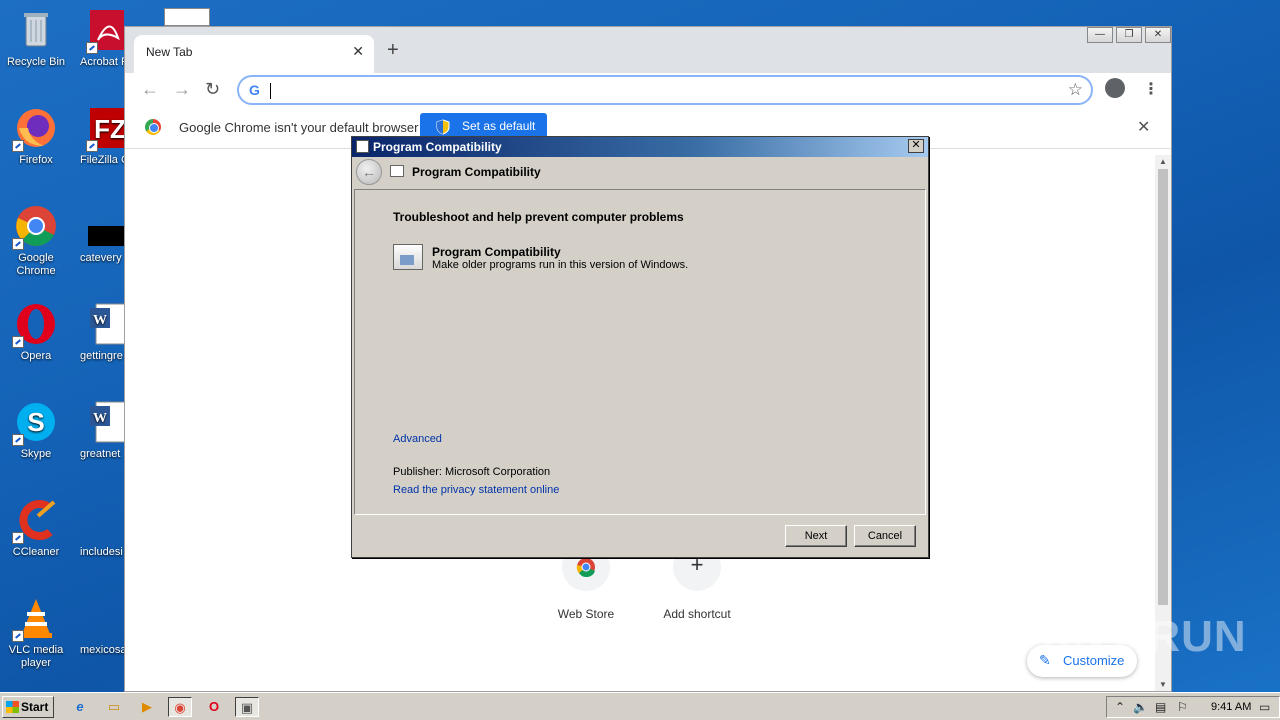 The width and height of the screenshot is (1280, 720). What do you see at coordinates (443, 127) in the screenshot?
I see `shield-icon` at bounding box center [443, 127].